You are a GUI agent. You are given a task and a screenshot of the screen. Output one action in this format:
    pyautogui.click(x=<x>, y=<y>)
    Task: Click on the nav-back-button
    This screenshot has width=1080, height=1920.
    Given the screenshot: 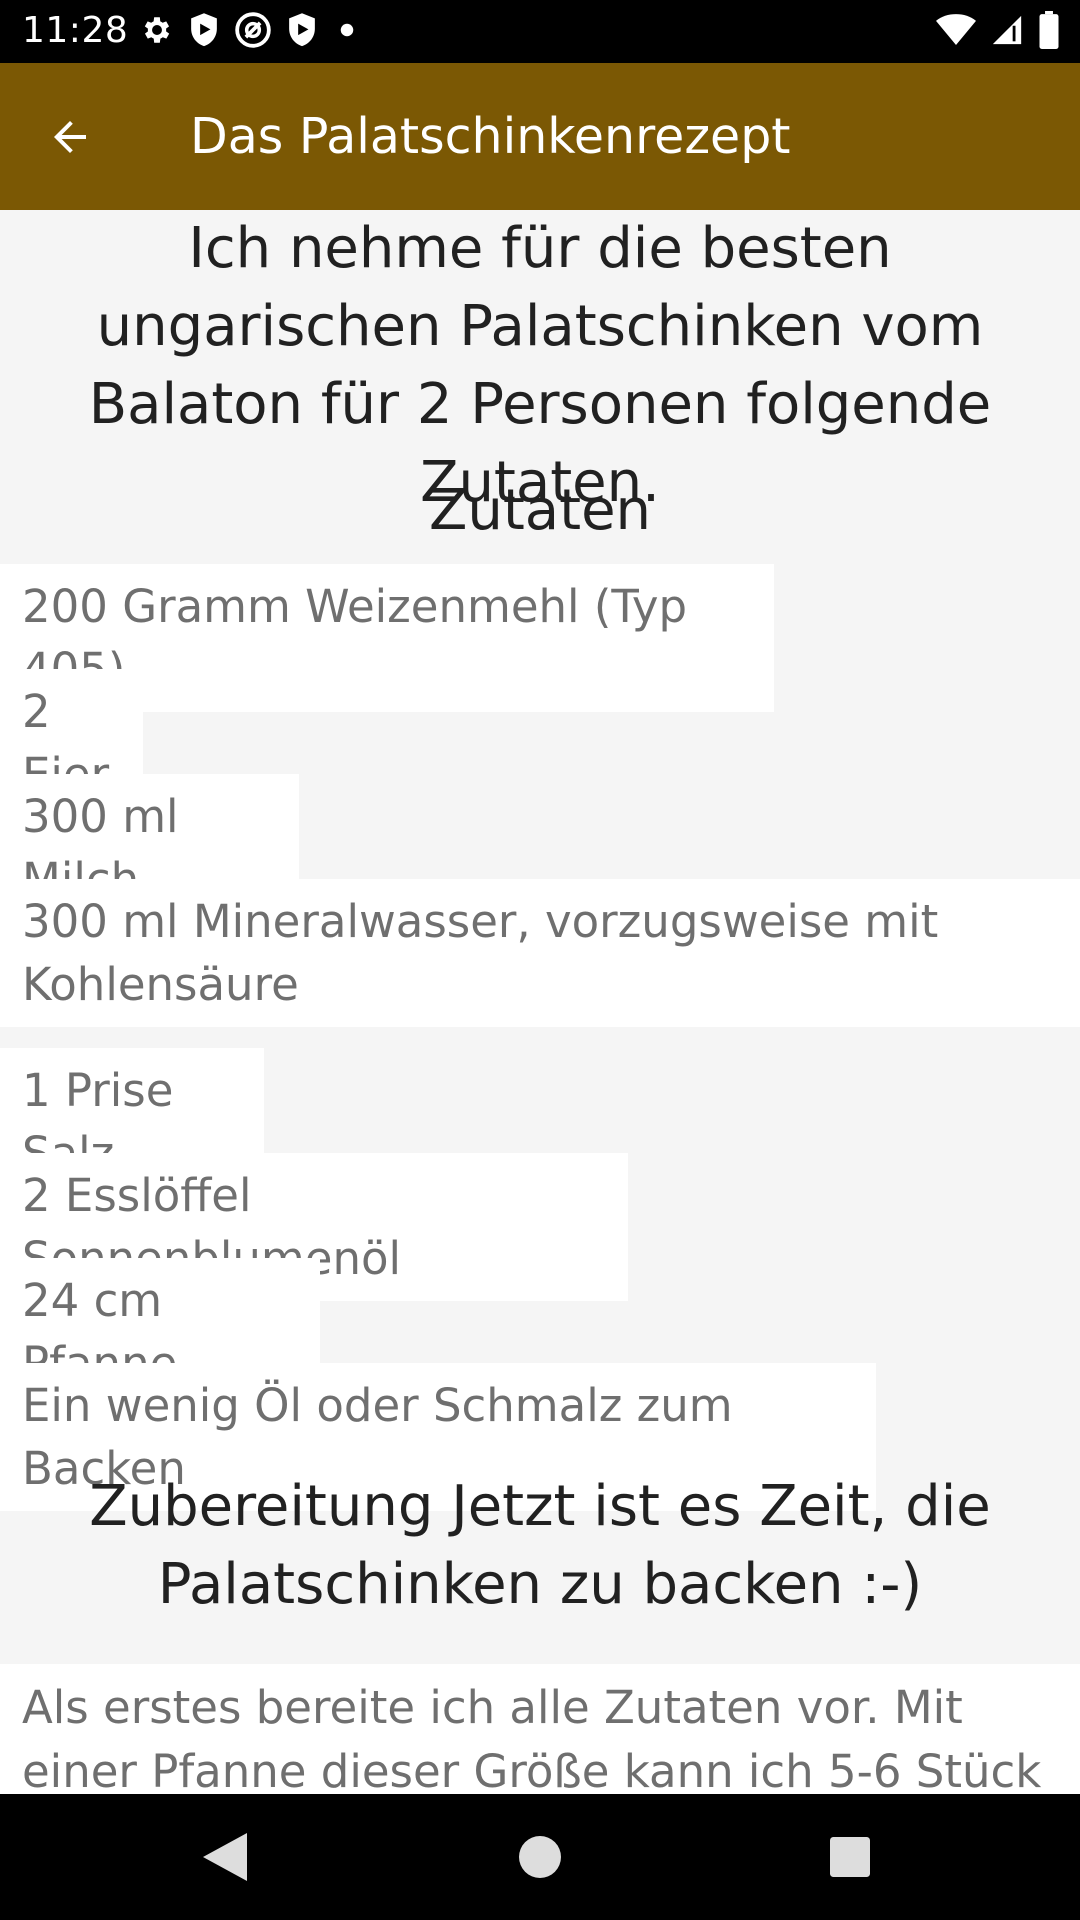 What is the action you would take?
    pyautogui.click(x=225, y=1857)
    